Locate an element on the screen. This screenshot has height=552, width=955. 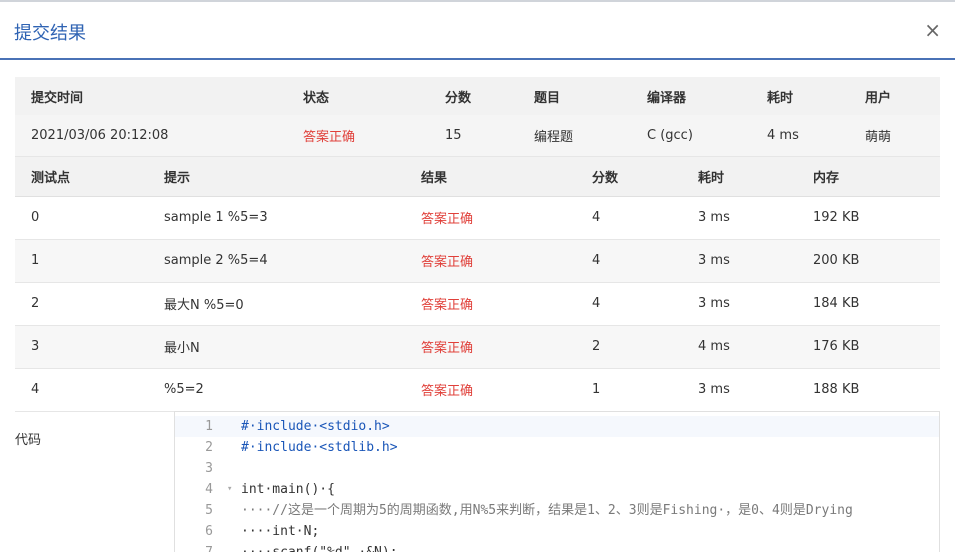
problem-name: 编程题 is located at coordinates (554, 137).